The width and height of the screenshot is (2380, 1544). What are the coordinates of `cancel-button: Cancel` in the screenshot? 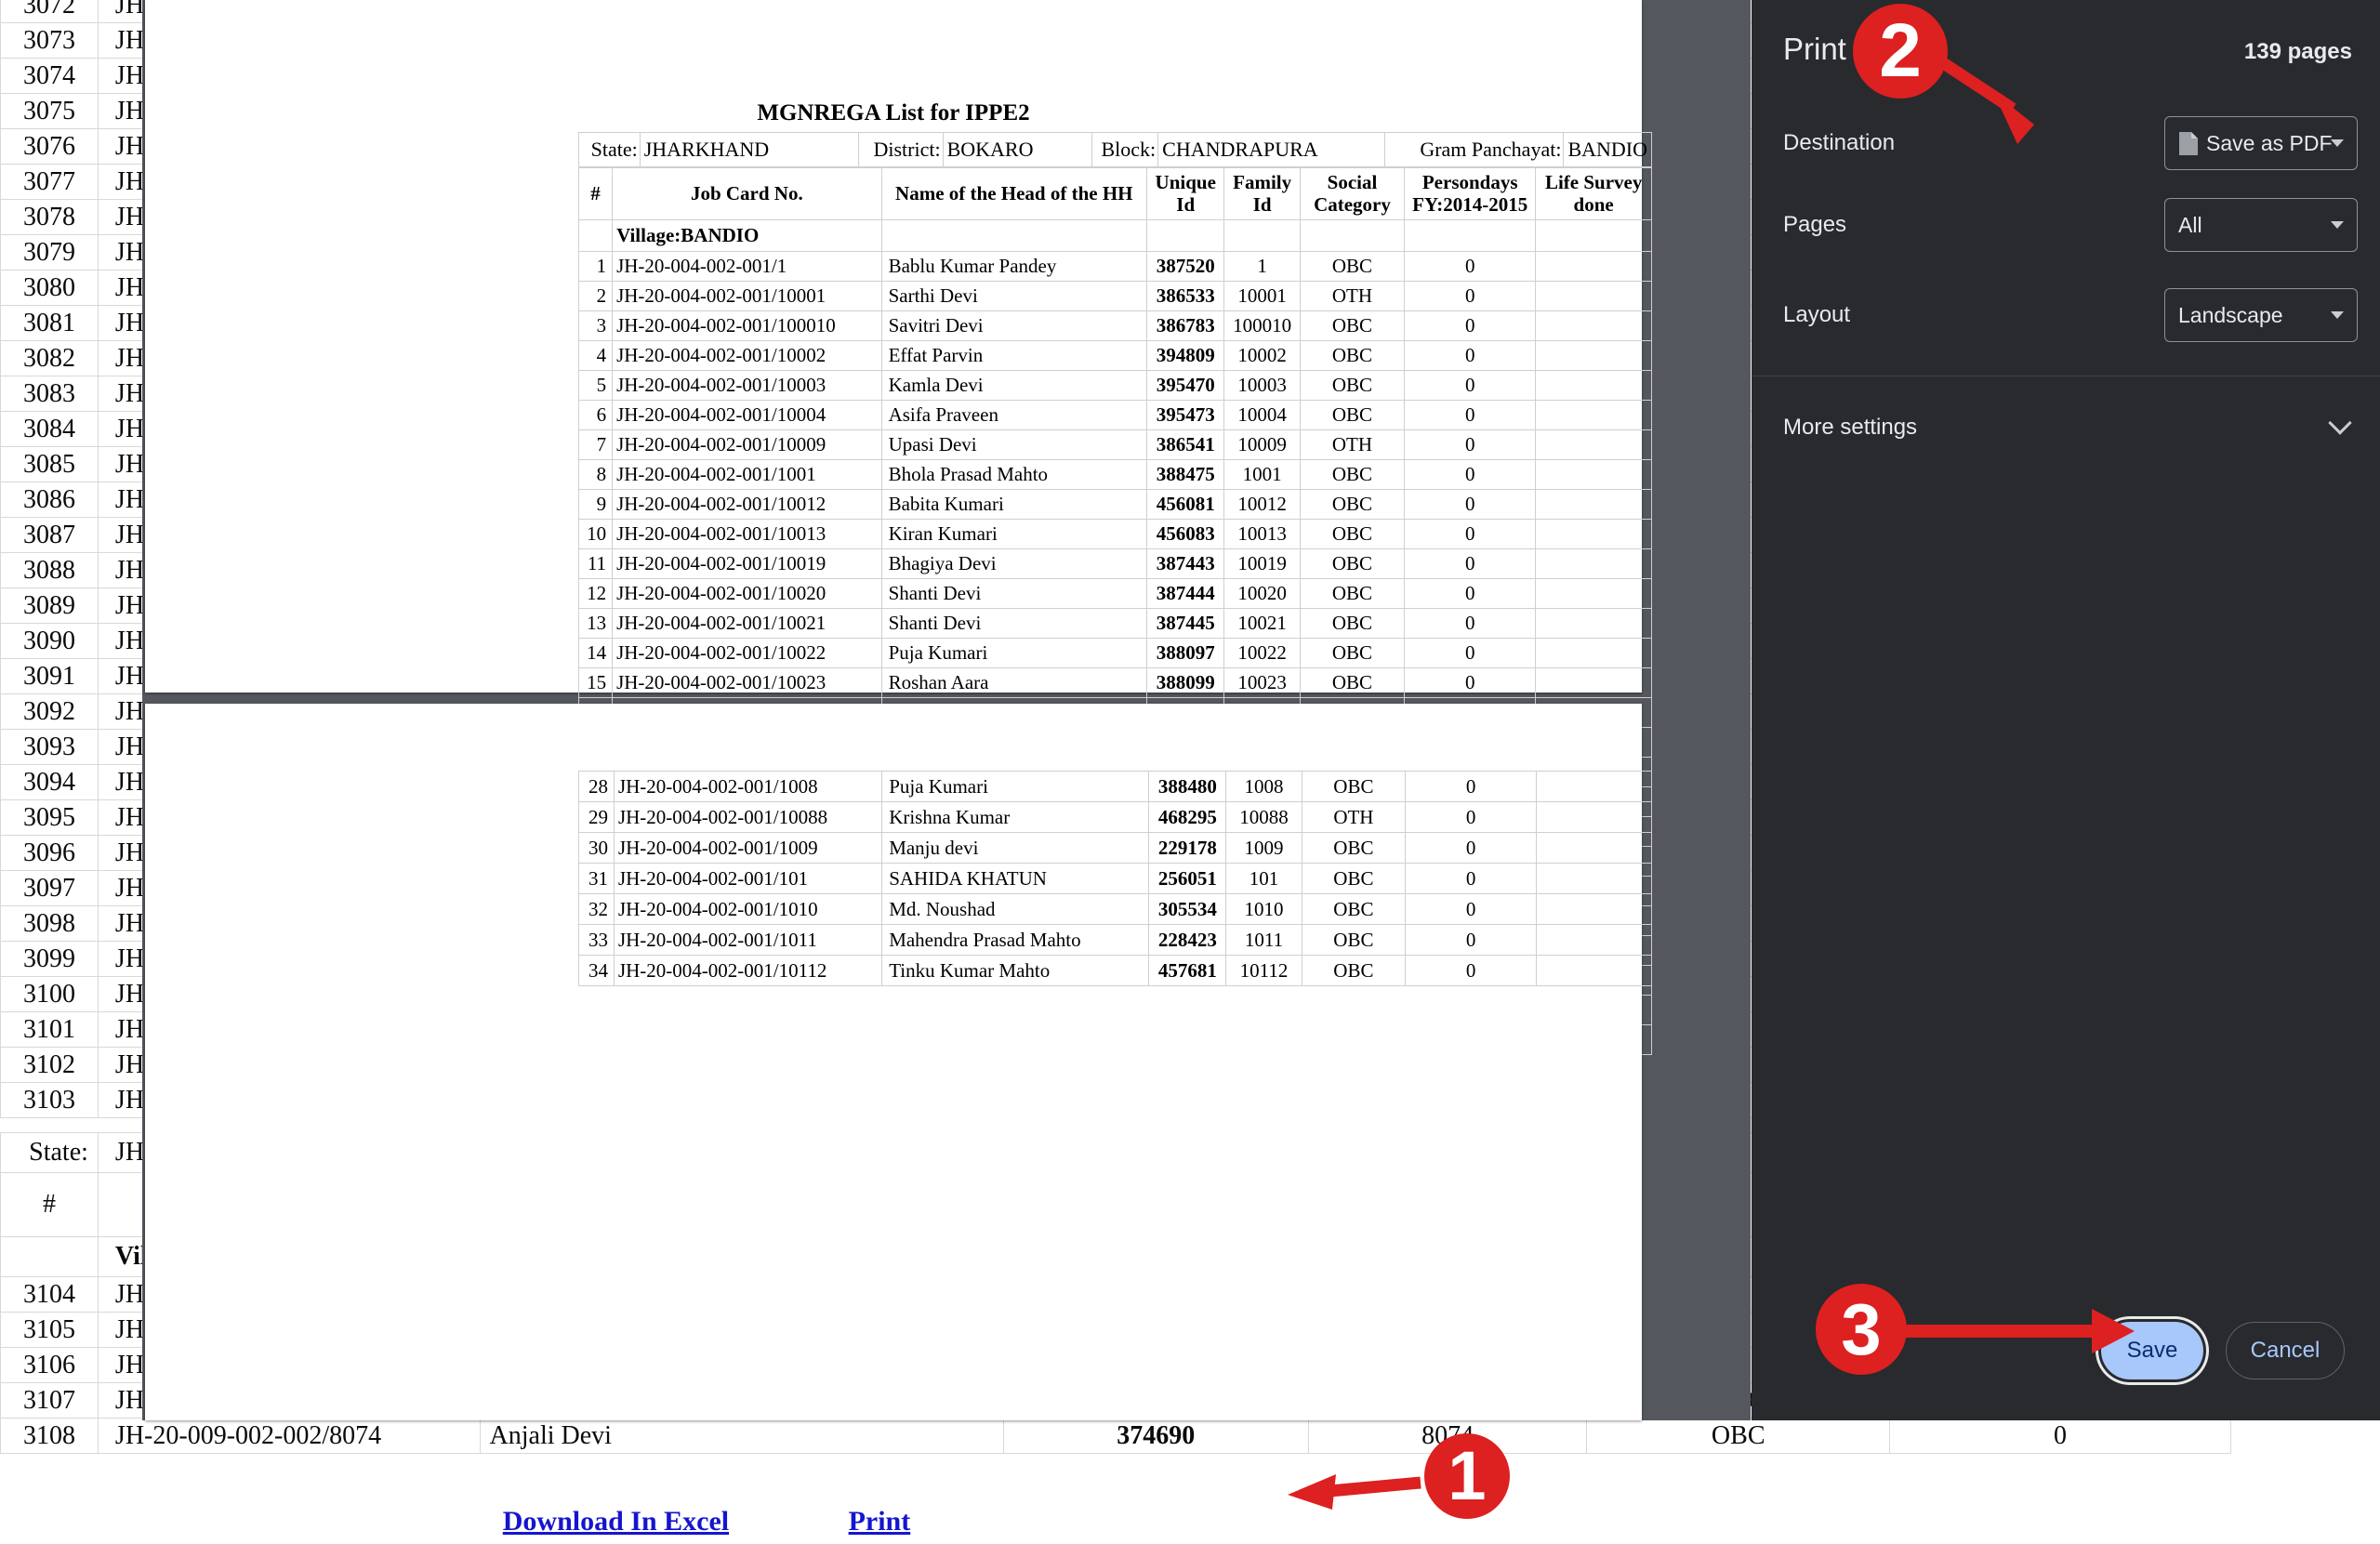 It's located at (2285, 1350).